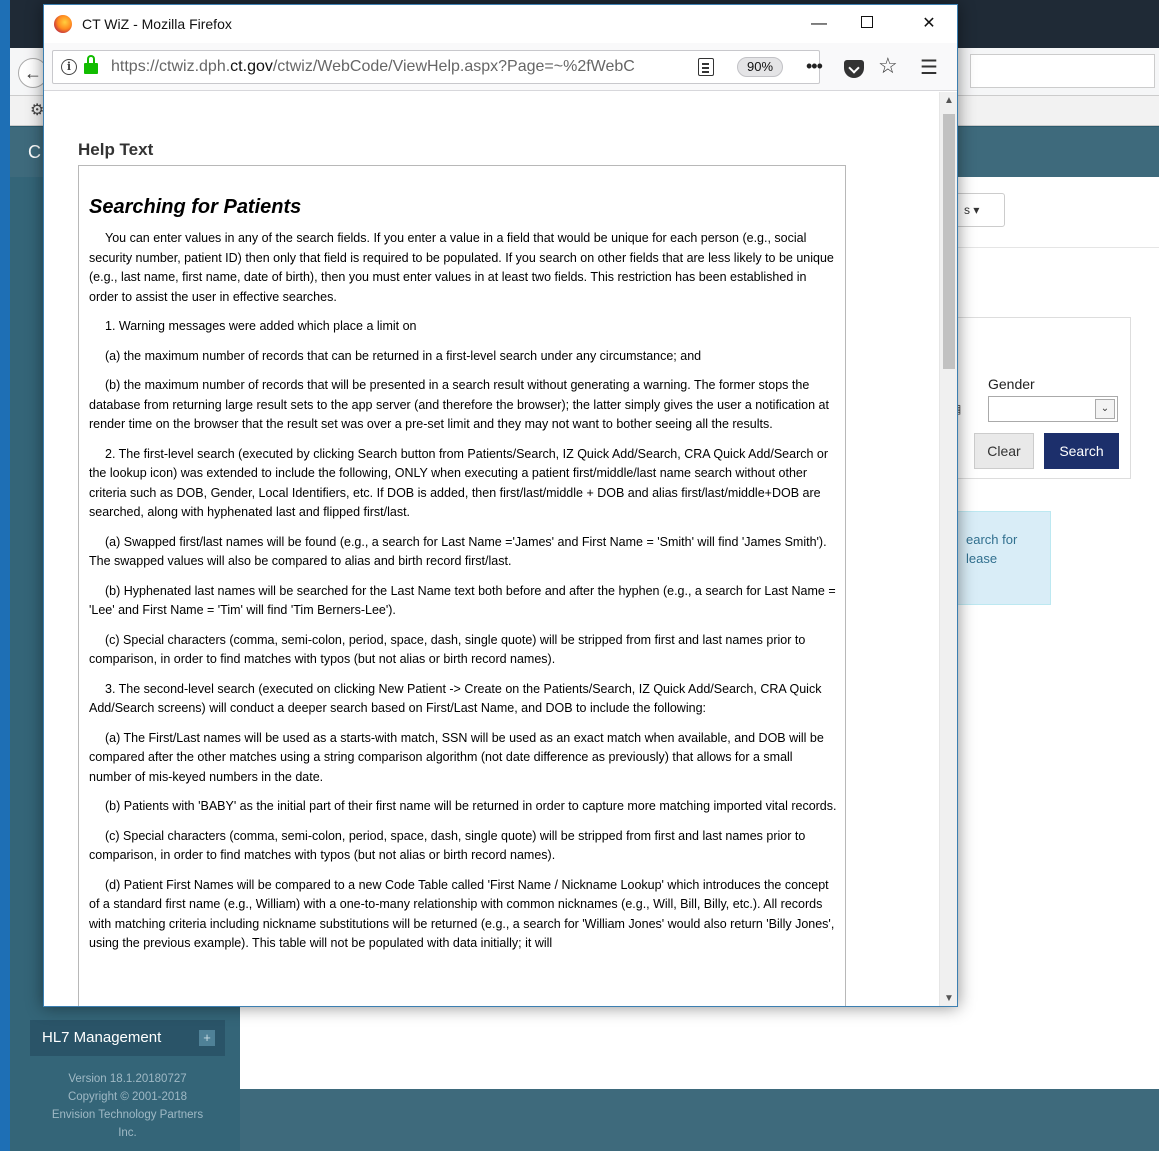 The image size is (1159, 1151). I want to click on firefox-logo-icon, so click(63, 24).